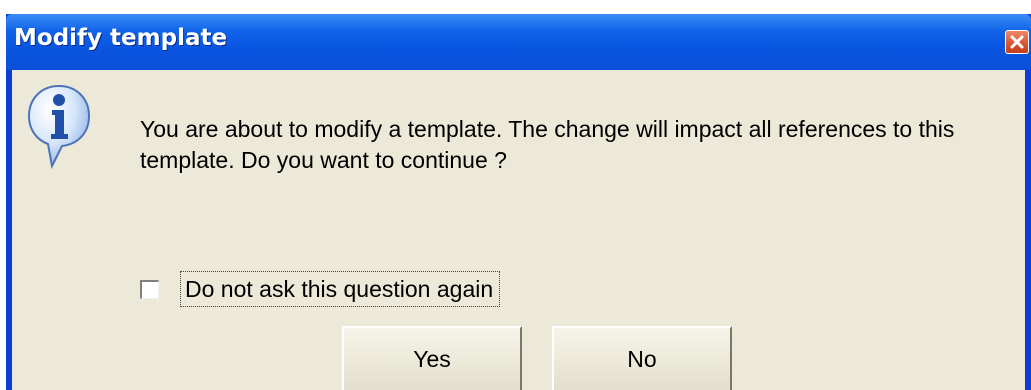  What do you see at coordinates (518, 42) in the screenshot?
I see `title-bar: Modify template` at bounding box center [518, 42].